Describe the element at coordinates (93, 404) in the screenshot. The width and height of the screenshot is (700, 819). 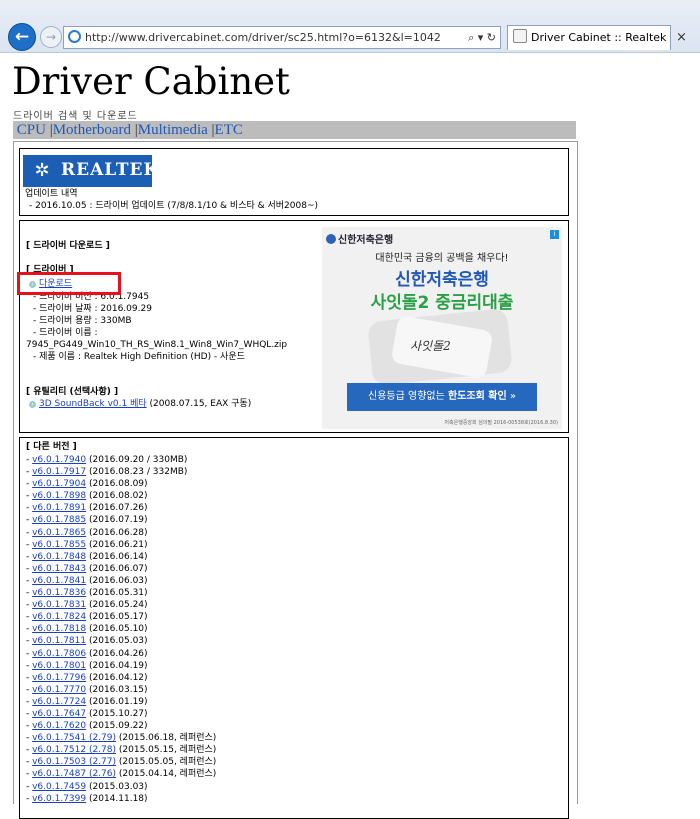
I see `utility-link: 3D SoundBack v0.1 베타` at that location.